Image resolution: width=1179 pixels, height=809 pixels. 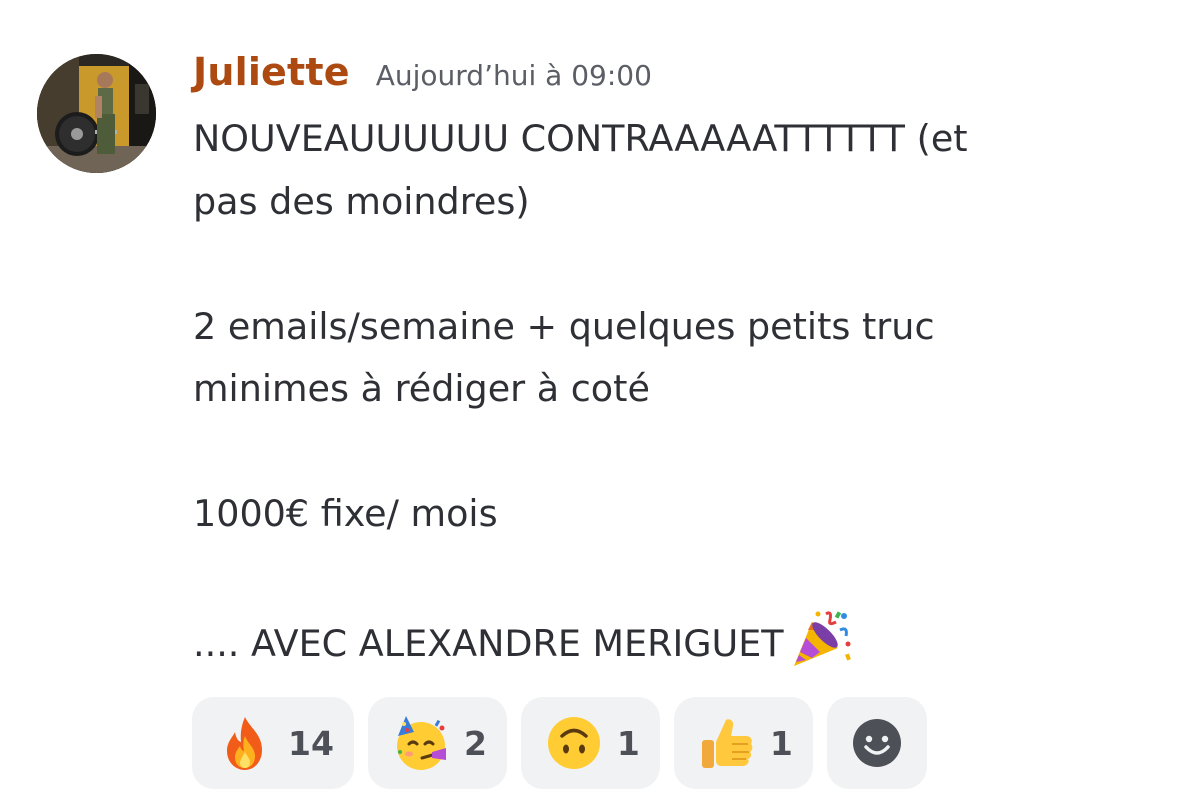 I want to click on avatar-photo, so click(x=96, y=113).